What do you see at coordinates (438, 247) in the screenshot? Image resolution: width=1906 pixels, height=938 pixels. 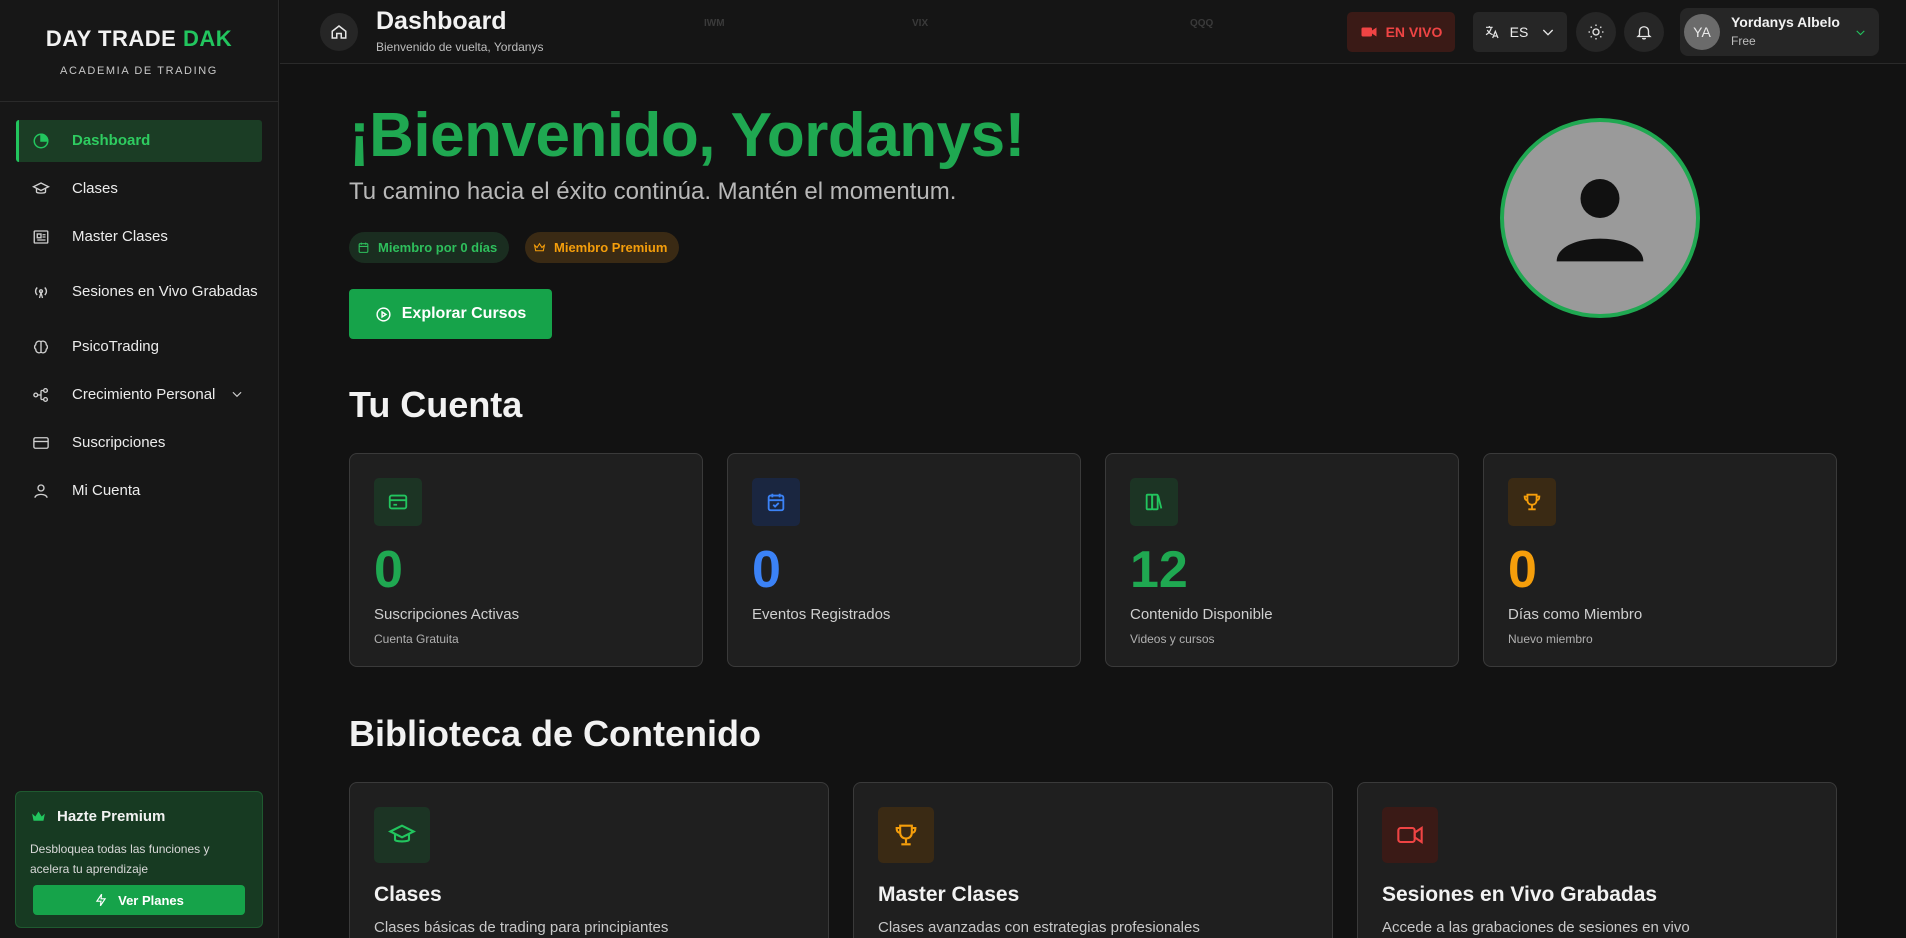 I see `member-days-text: Miembro por 0 días` at bounding box center [438, 247].